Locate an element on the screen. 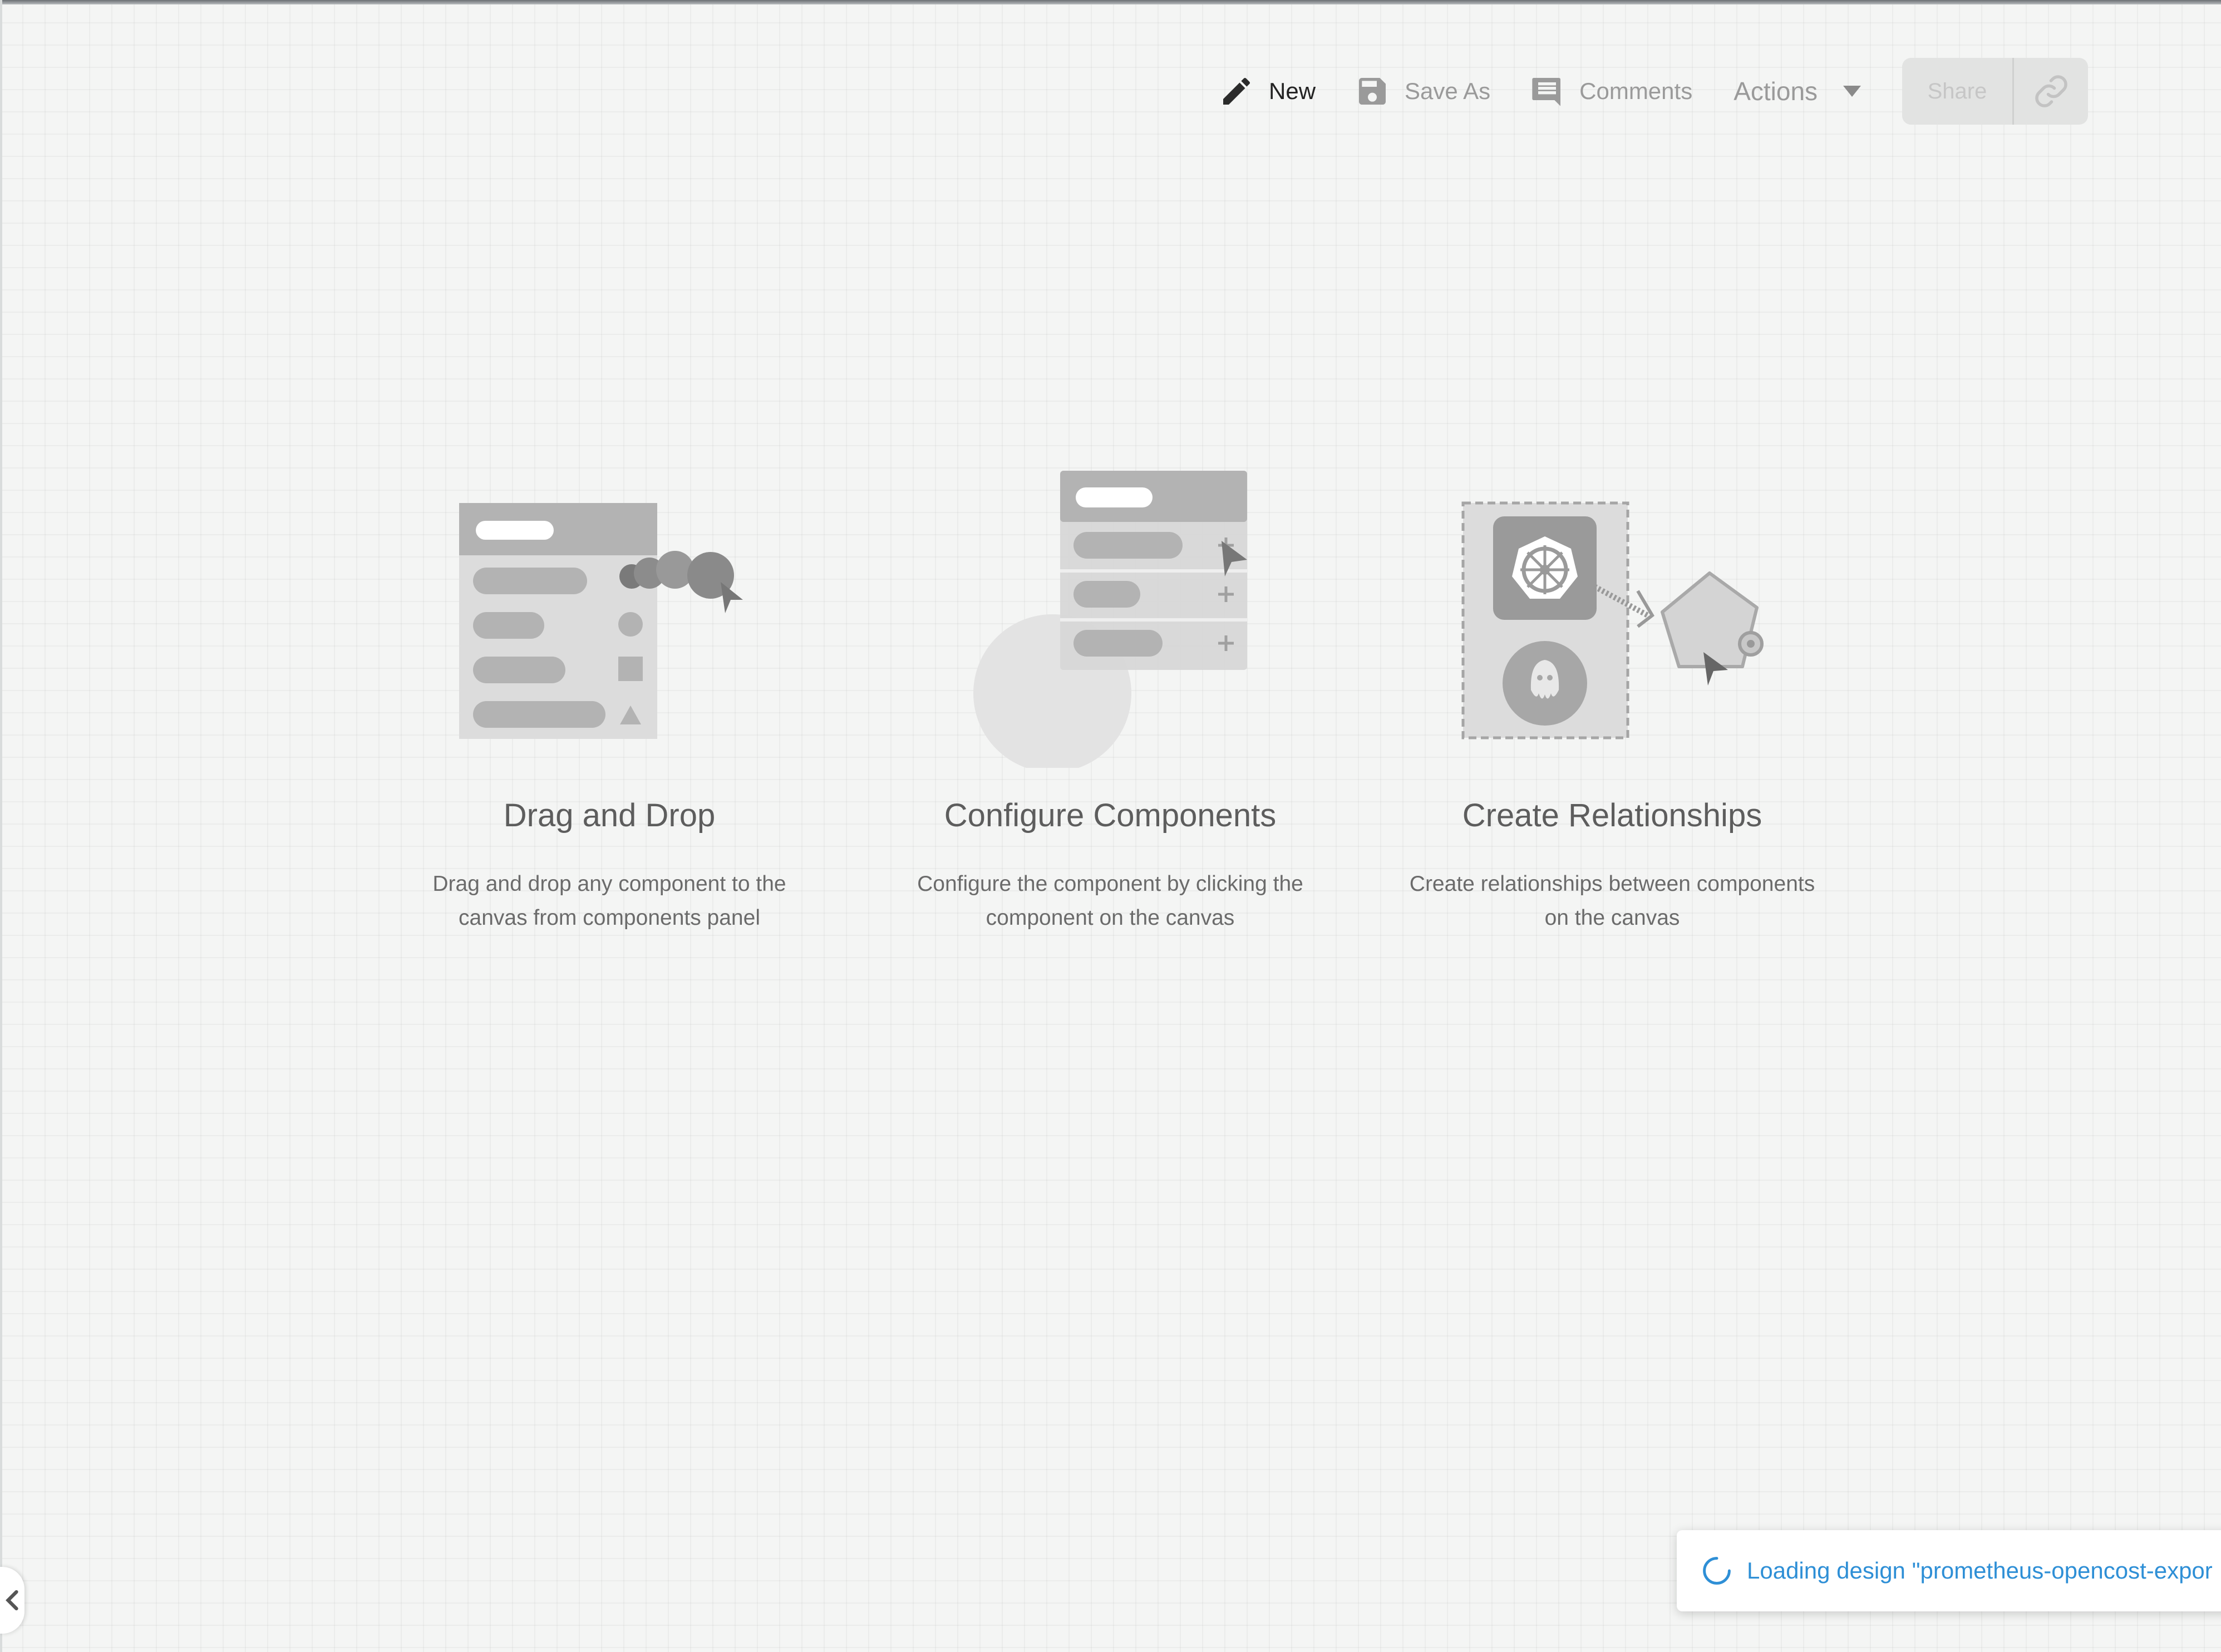  share-button-group: Share is located at coordinates (1995, 91).